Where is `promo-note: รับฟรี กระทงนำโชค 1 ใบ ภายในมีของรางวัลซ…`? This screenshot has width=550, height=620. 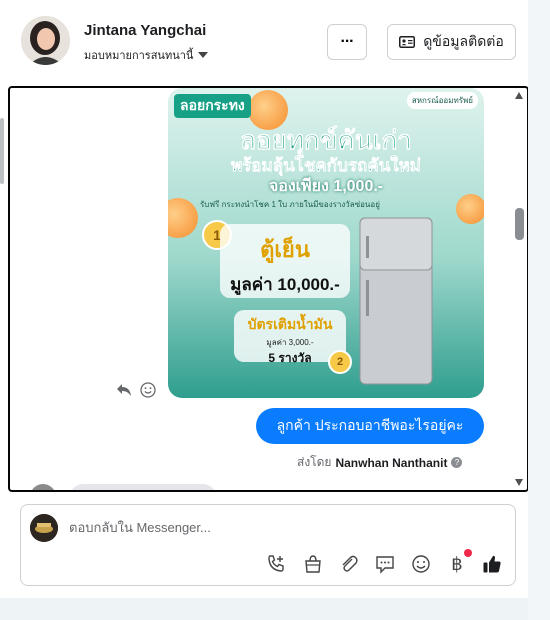 promo-note: รับฟรี กระทงนำโชค 1 ใบ ภายในมีของรางวัลซ… is located at coordinates (290, 204).